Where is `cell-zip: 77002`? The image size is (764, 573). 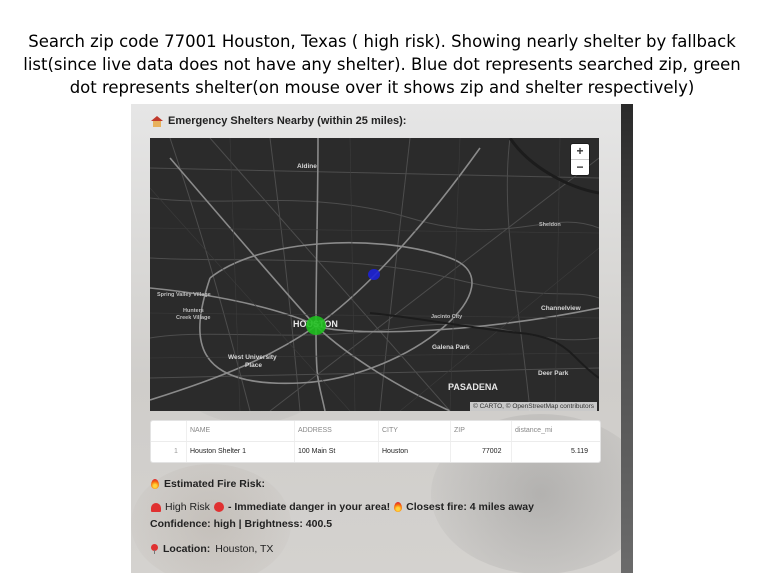
cell-zip: 77002 is located at coordinates (491, 452).